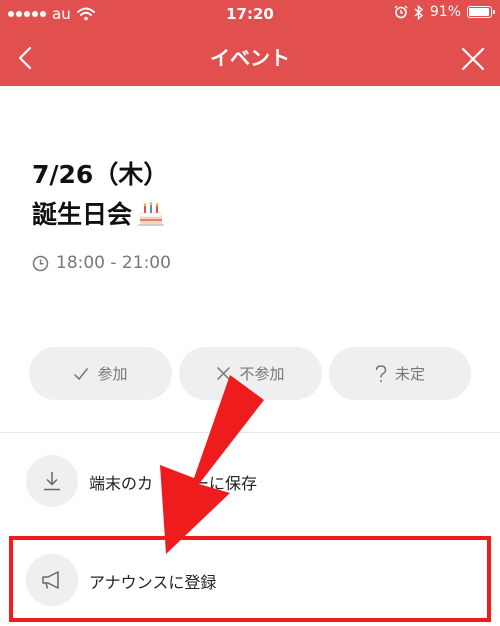 The height and width of the screenshot is (626, 500). I want to click on download-icon-circle, so click(52, 481).